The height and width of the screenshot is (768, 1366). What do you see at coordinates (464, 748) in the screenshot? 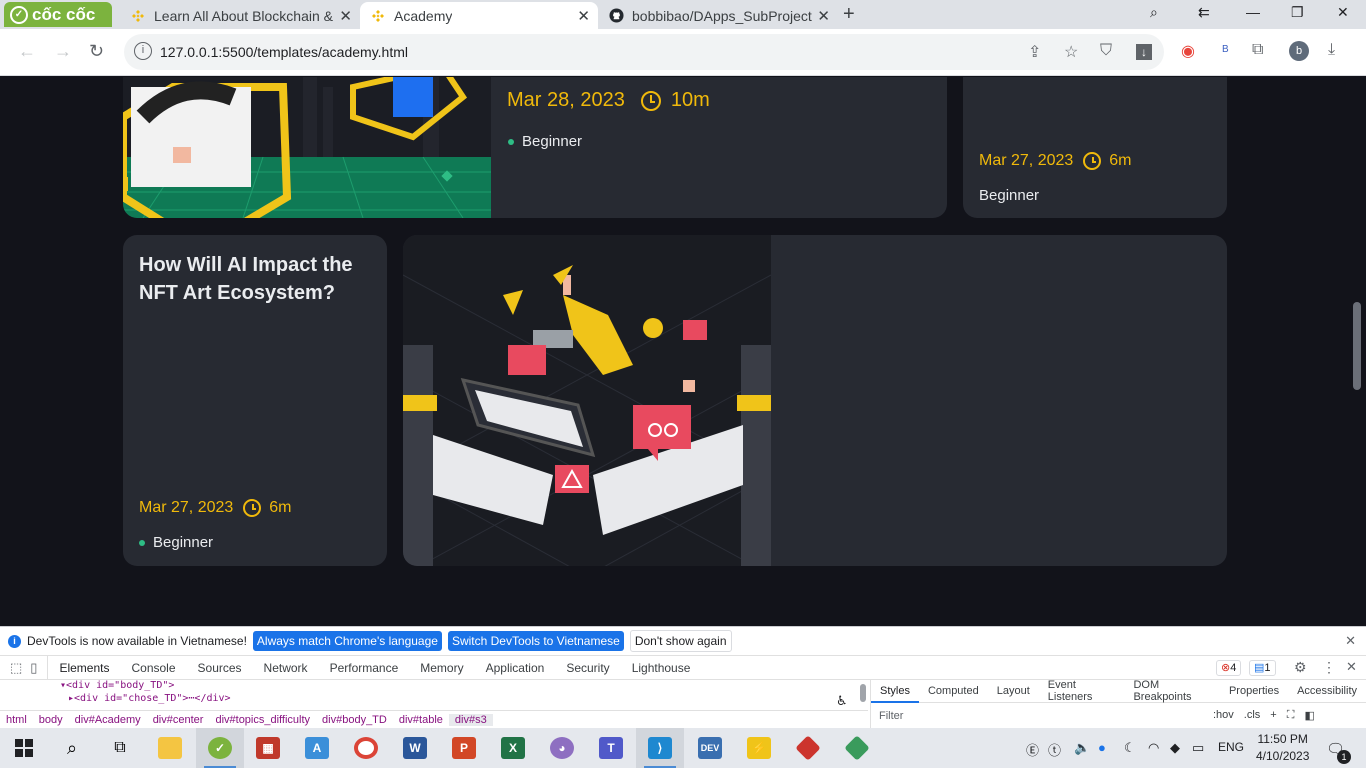
I see `powerpoint-taskbar-button: P` at bounding box center [464, 748].